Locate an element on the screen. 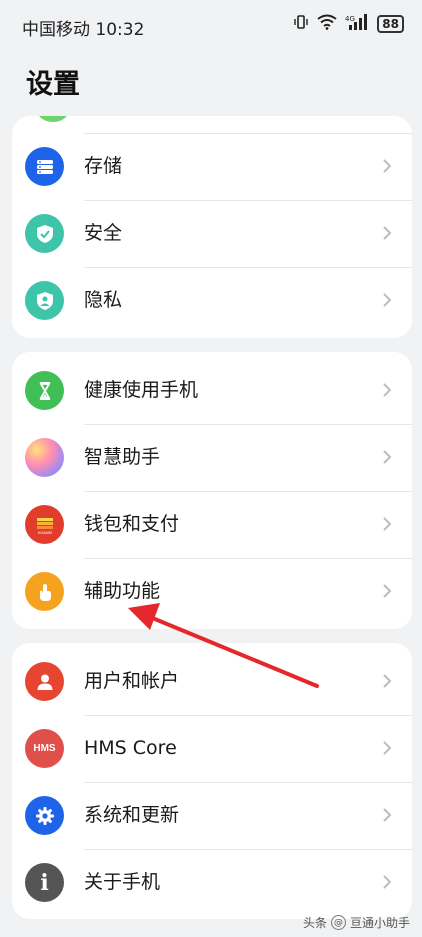 Image resolution: width=422 pixels, height=937 pixels. settings-item-security: 安全 is located at coordinates (212, 233).